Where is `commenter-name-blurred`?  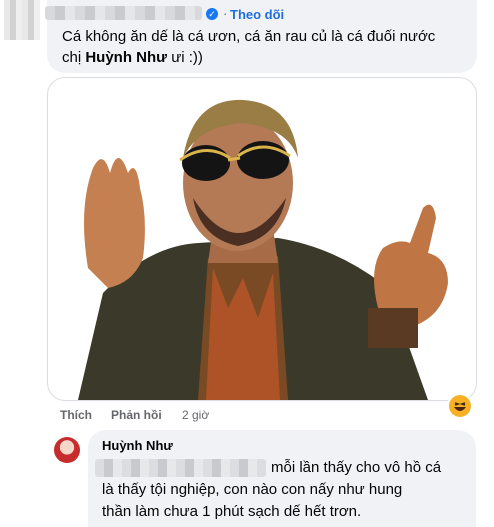 commenter-name-blurred is located at coordinates (123, 13).